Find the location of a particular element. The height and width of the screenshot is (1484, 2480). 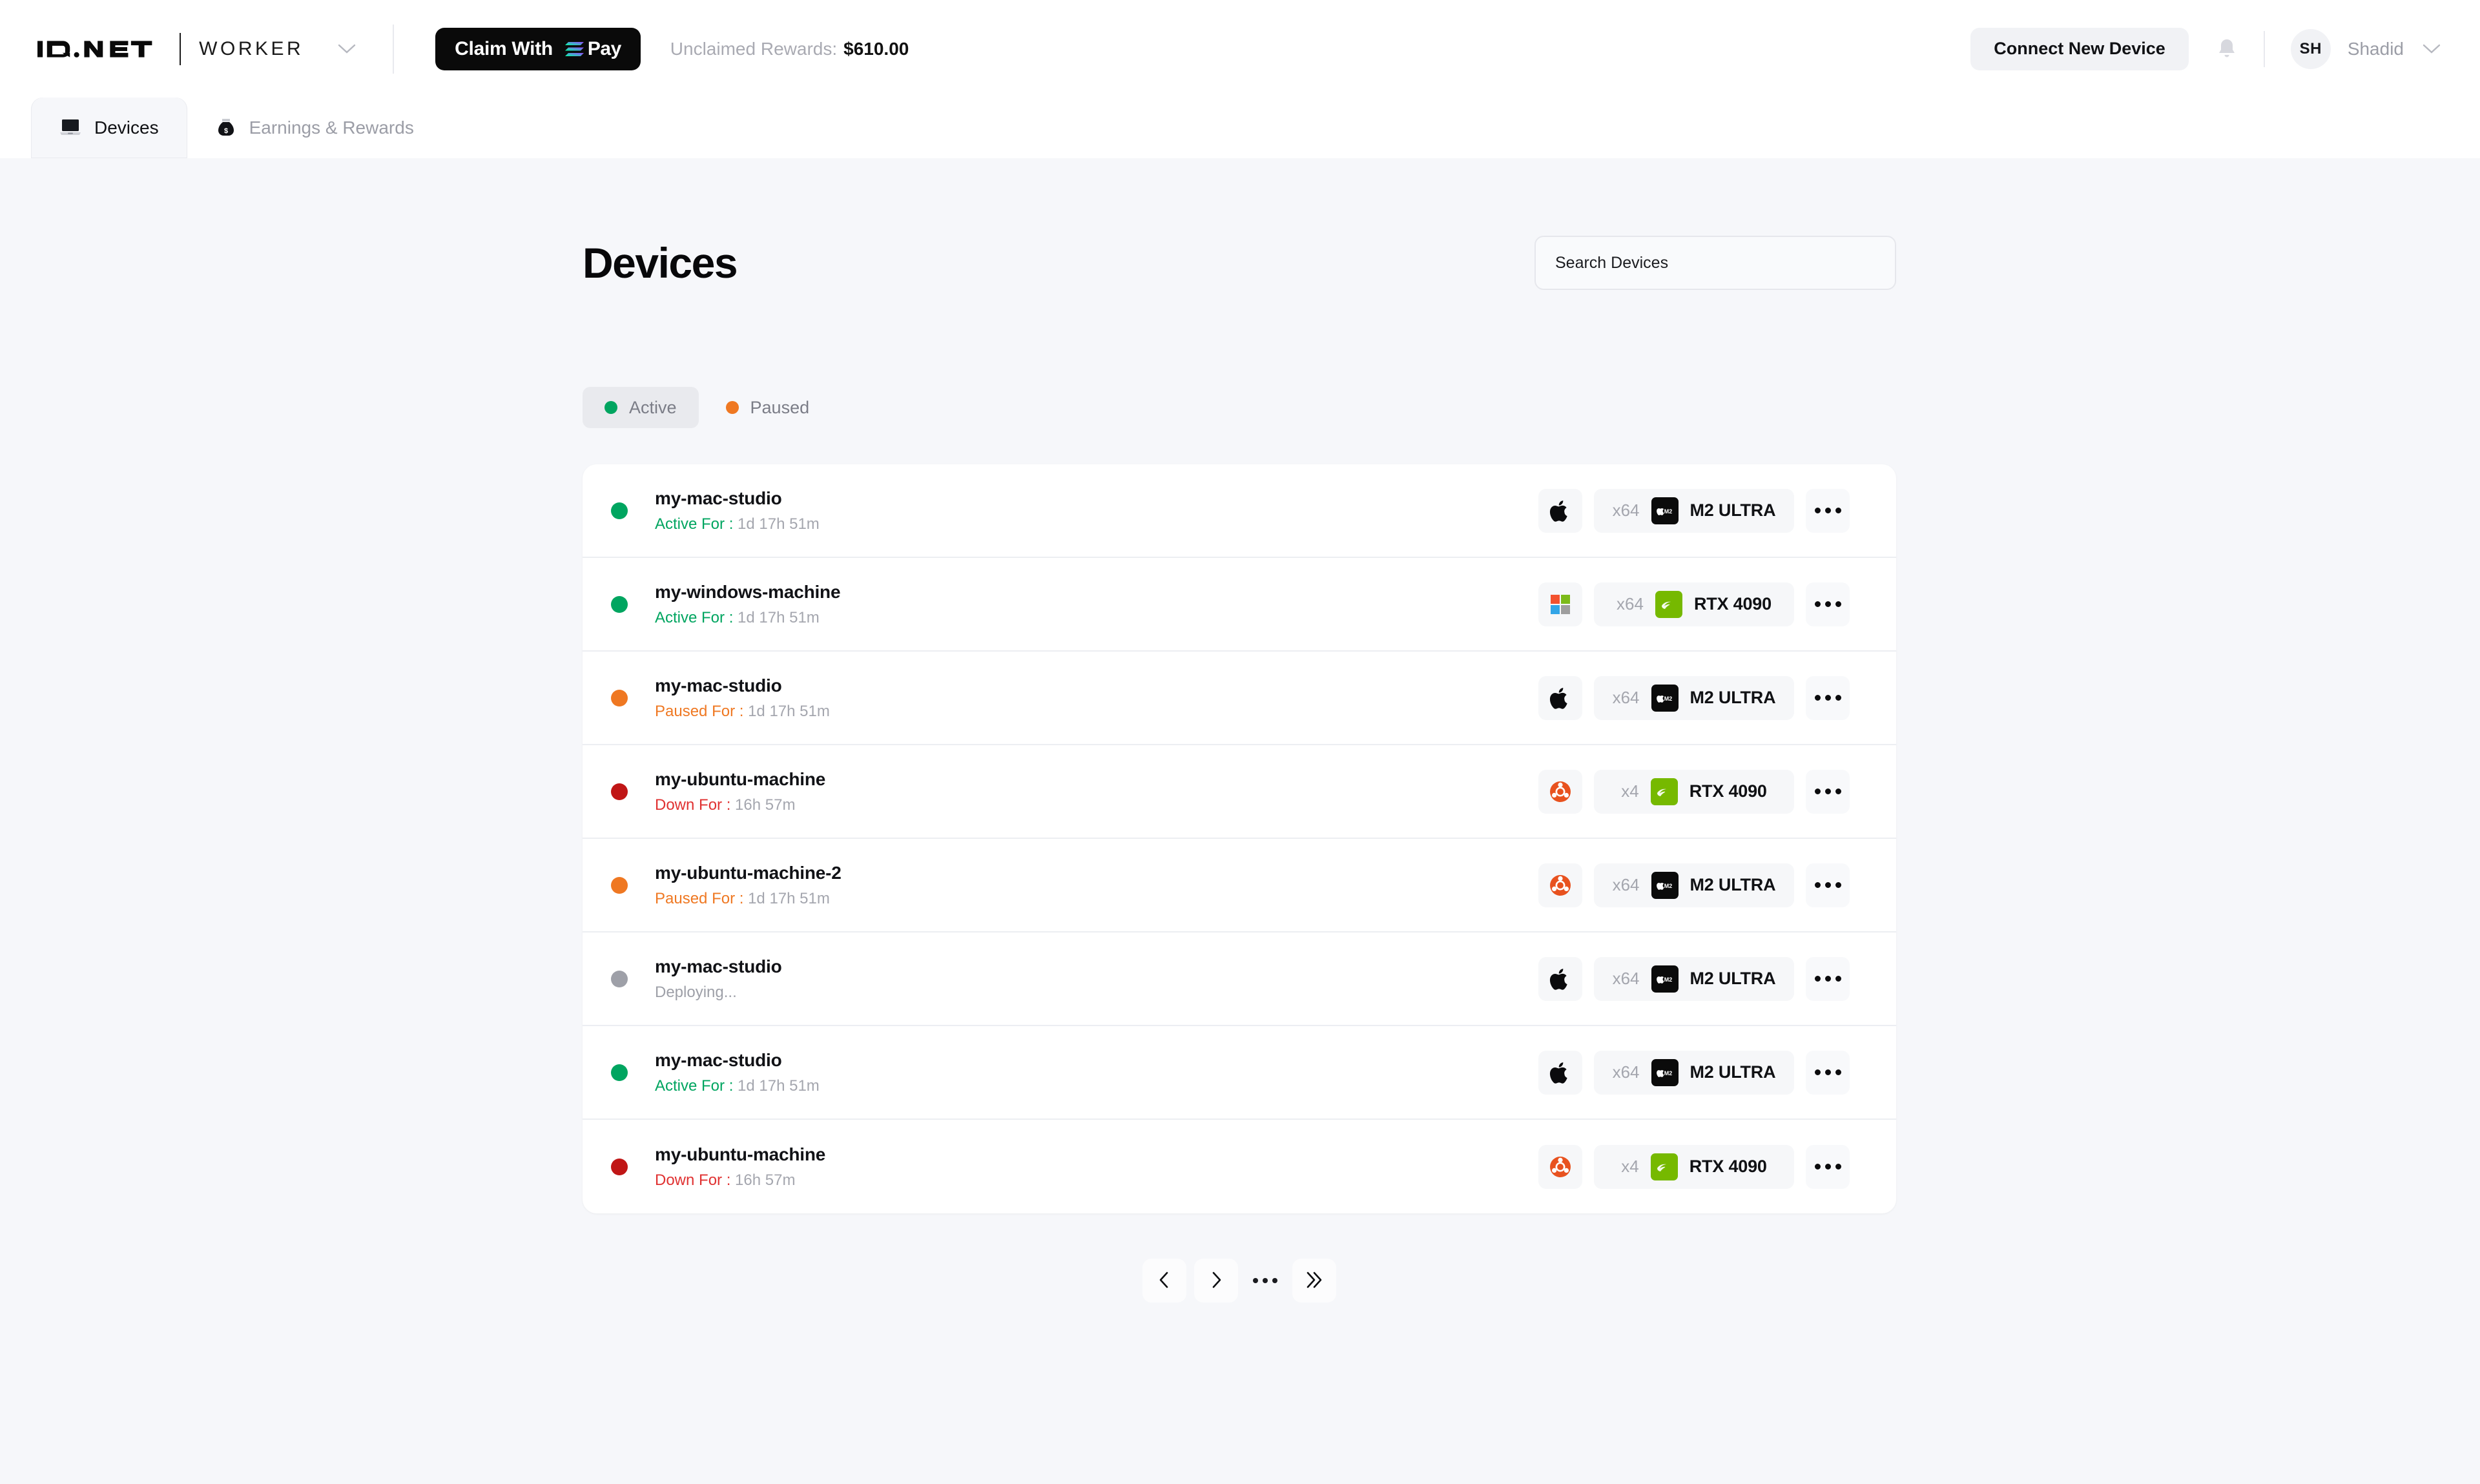

device-info: my-ubuntu-machine Down For : 16h 57m is located at coordinates (740, 1167).